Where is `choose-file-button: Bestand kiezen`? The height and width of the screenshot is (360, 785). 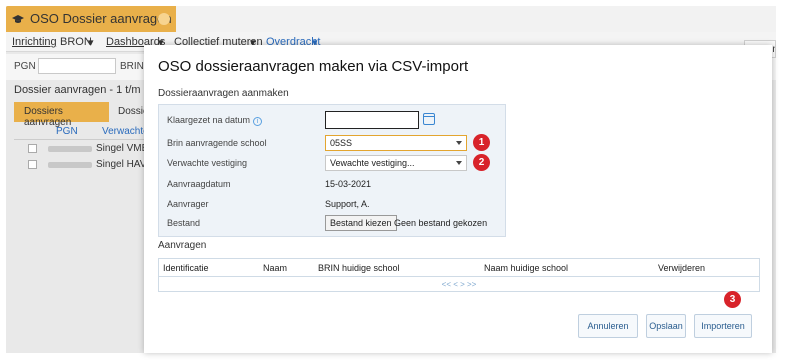
choose-file-button: Bestand kiezen is located at coordinates (361, 223).